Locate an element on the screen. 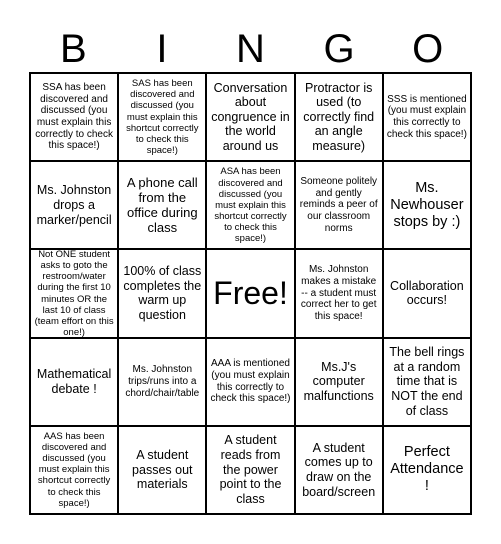 The width and height of the screenshot is (501, 544). bingo-cell-text: Ms.J's computer malfunctions is located at coordinates (338, 381).